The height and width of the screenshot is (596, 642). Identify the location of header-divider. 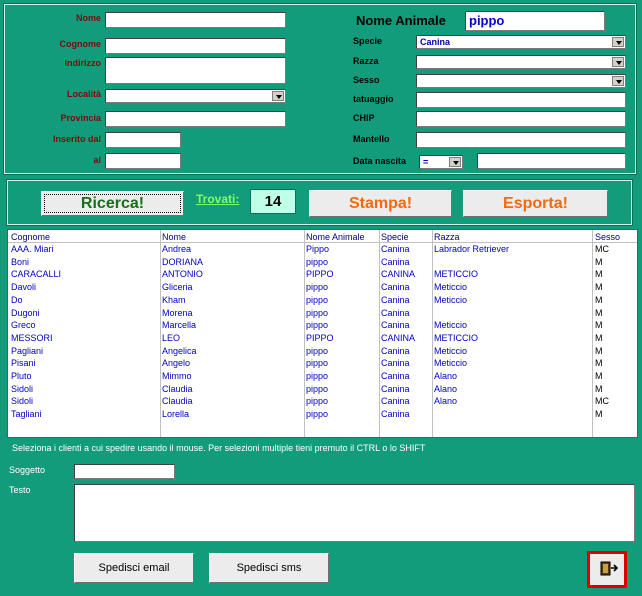
(322, 242).